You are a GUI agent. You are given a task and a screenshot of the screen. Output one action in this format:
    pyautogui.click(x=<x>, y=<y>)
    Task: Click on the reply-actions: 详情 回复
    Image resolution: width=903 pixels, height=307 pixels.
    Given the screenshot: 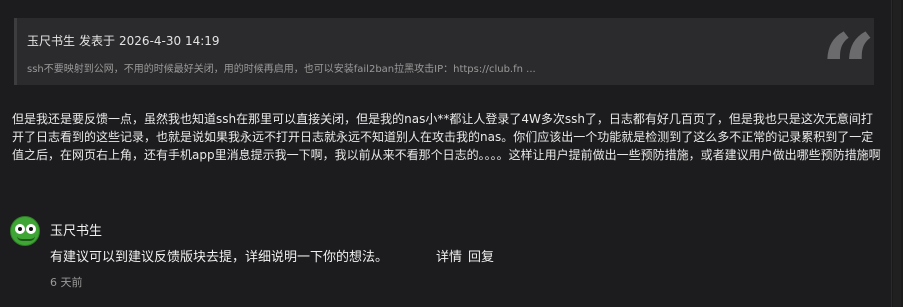 What is the action you would take?
    pyautogui.click(x=468, y=255)
    